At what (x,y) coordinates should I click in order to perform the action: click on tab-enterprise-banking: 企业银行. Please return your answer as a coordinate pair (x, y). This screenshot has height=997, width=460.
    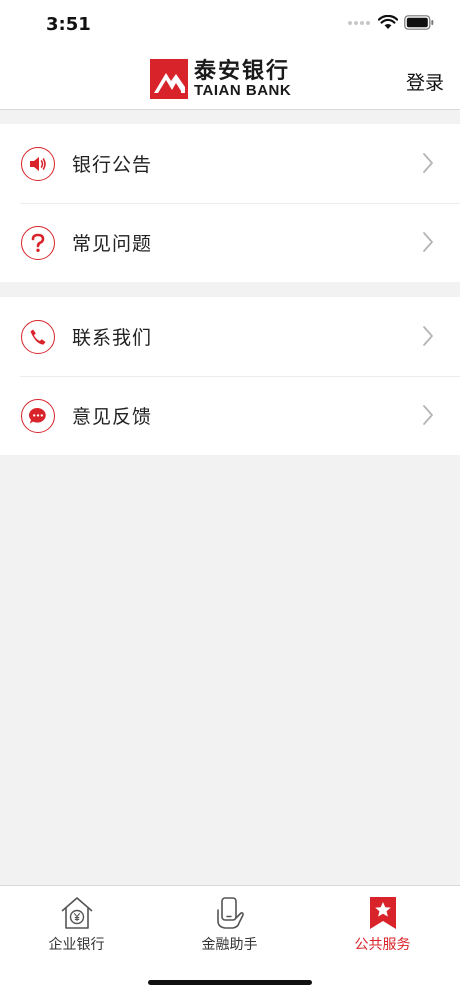
    Looking at the image, I should click on (76, 924).